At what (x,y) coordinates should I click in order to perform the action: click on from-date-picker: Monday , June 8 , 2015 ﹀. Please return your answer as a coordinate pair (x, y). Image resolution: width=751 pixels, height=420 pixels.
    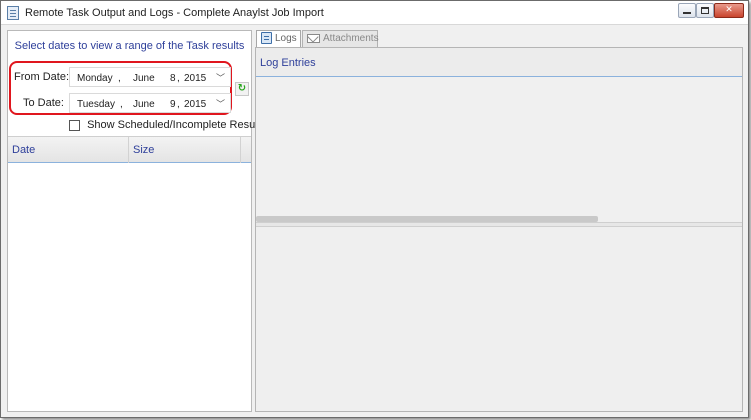
    Looking at the image, I should click on (150, 77).